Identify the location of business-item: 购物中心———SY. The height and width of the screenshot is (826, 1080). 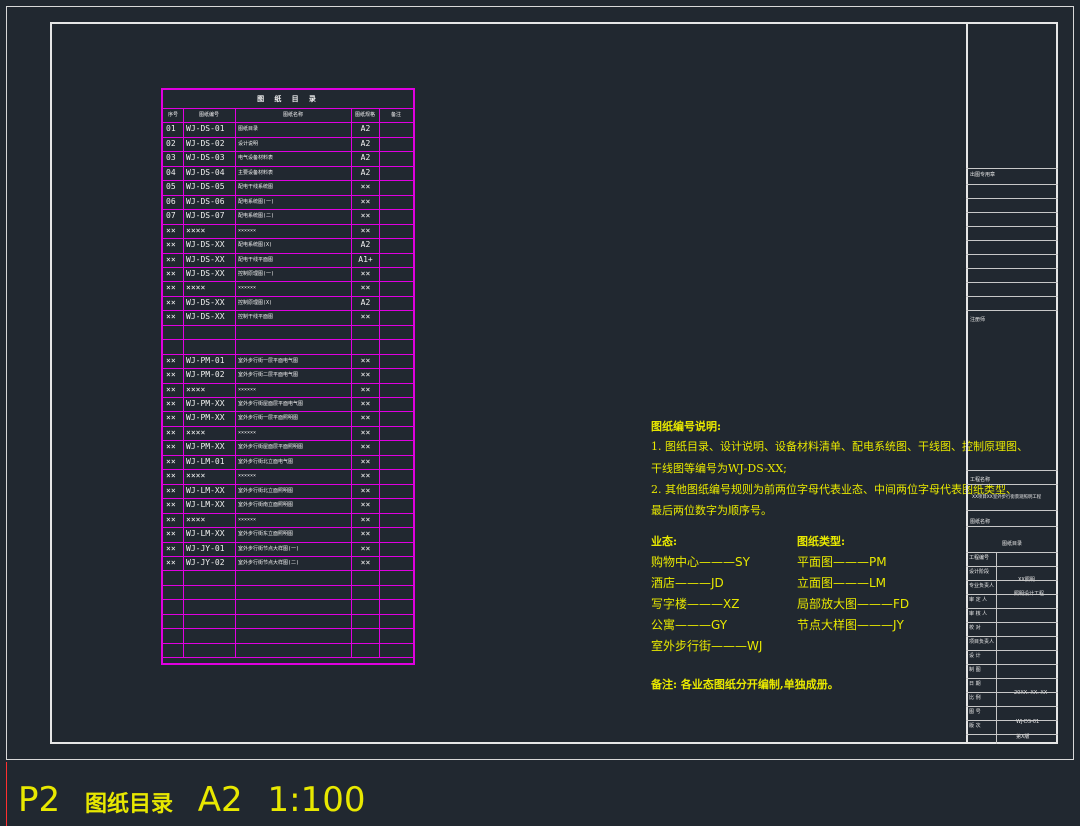
(700, 562).